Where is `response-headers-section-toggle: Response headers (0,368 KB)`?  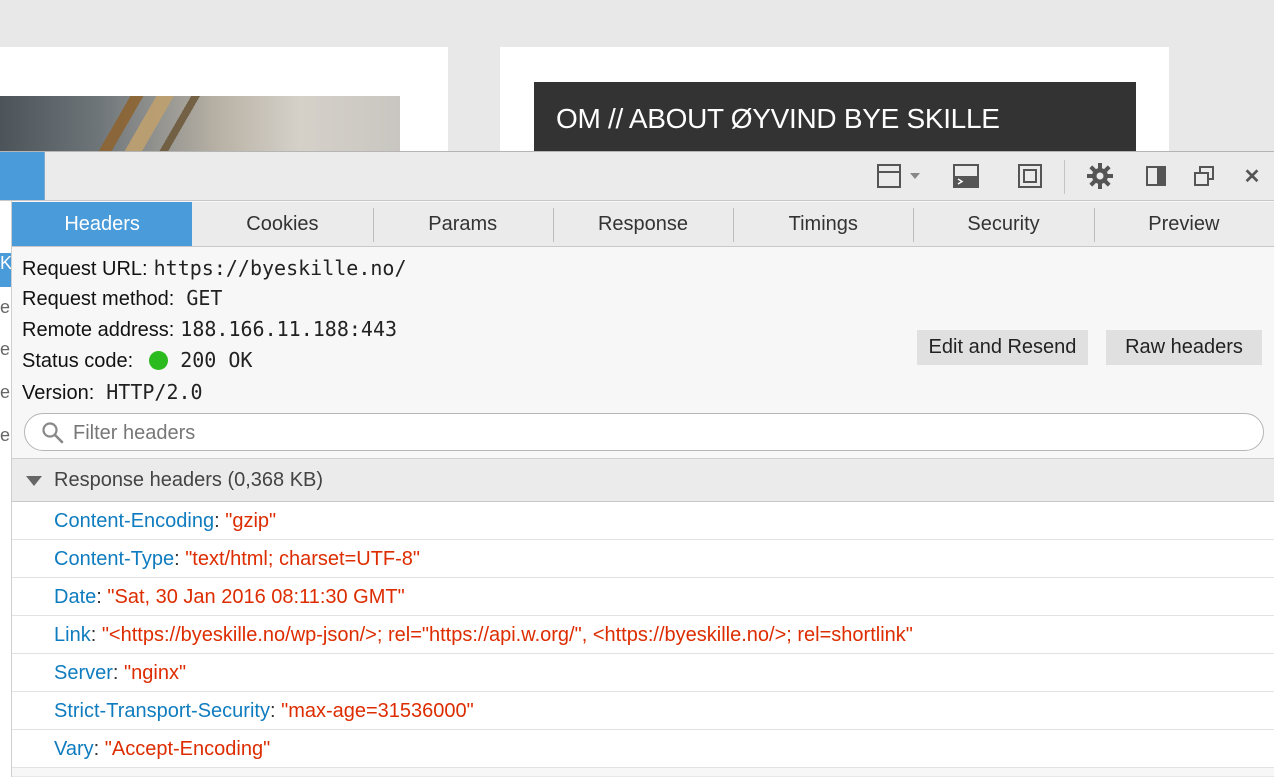
response-headers-section-toggle: Response headers (0,368 KB) is located at coordinates (643, 480).